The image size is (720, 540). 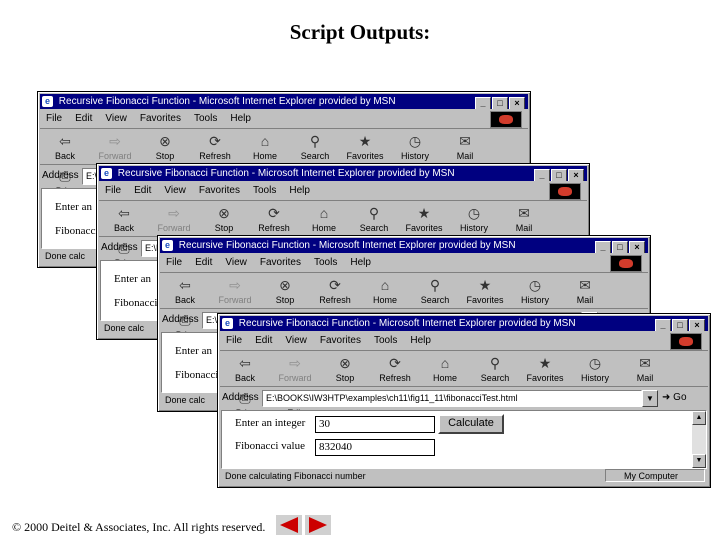 What do you see at coordinates (318, 525) in the screenshot?
I see `next-slide-icon` at bounding box center [318, 525].